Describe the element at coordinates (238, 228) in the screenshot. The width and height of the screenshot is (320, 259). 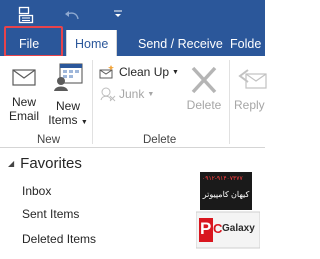
I see `watermark-brand-text: Galaxy` at that location.